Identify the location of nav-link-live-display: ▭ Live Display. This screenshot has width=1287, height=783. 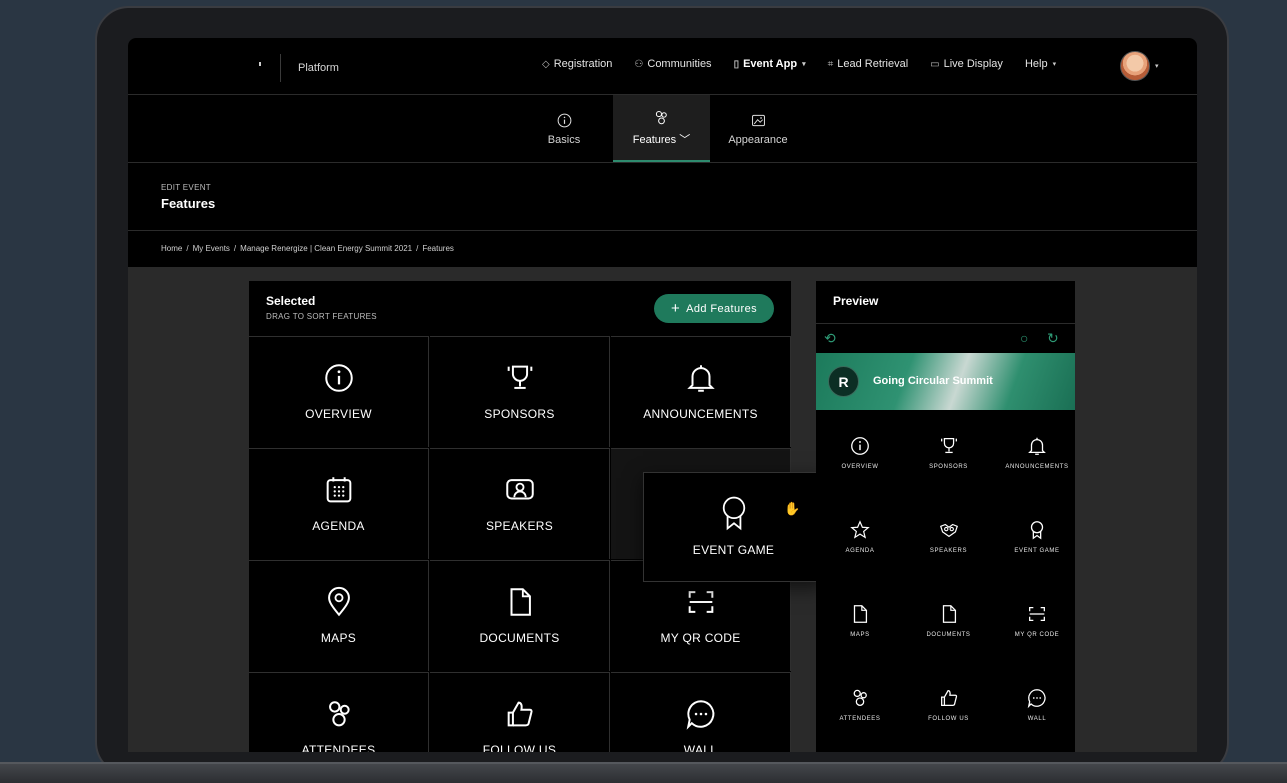
(966, 64).